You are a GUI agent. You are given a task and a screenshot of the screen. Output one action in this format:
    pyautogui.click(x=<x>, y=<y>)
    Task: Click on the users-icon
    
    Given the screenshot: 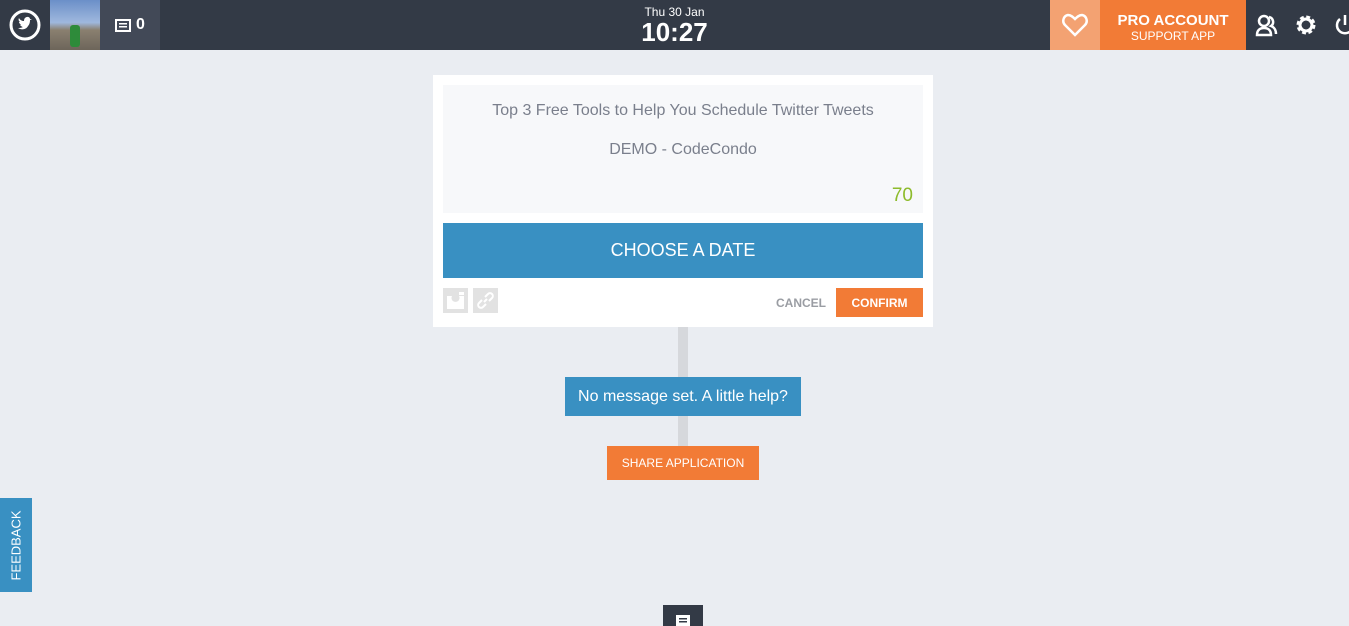 What is the action you would take?
    pyautogui.click(x=1267, y=25)
    